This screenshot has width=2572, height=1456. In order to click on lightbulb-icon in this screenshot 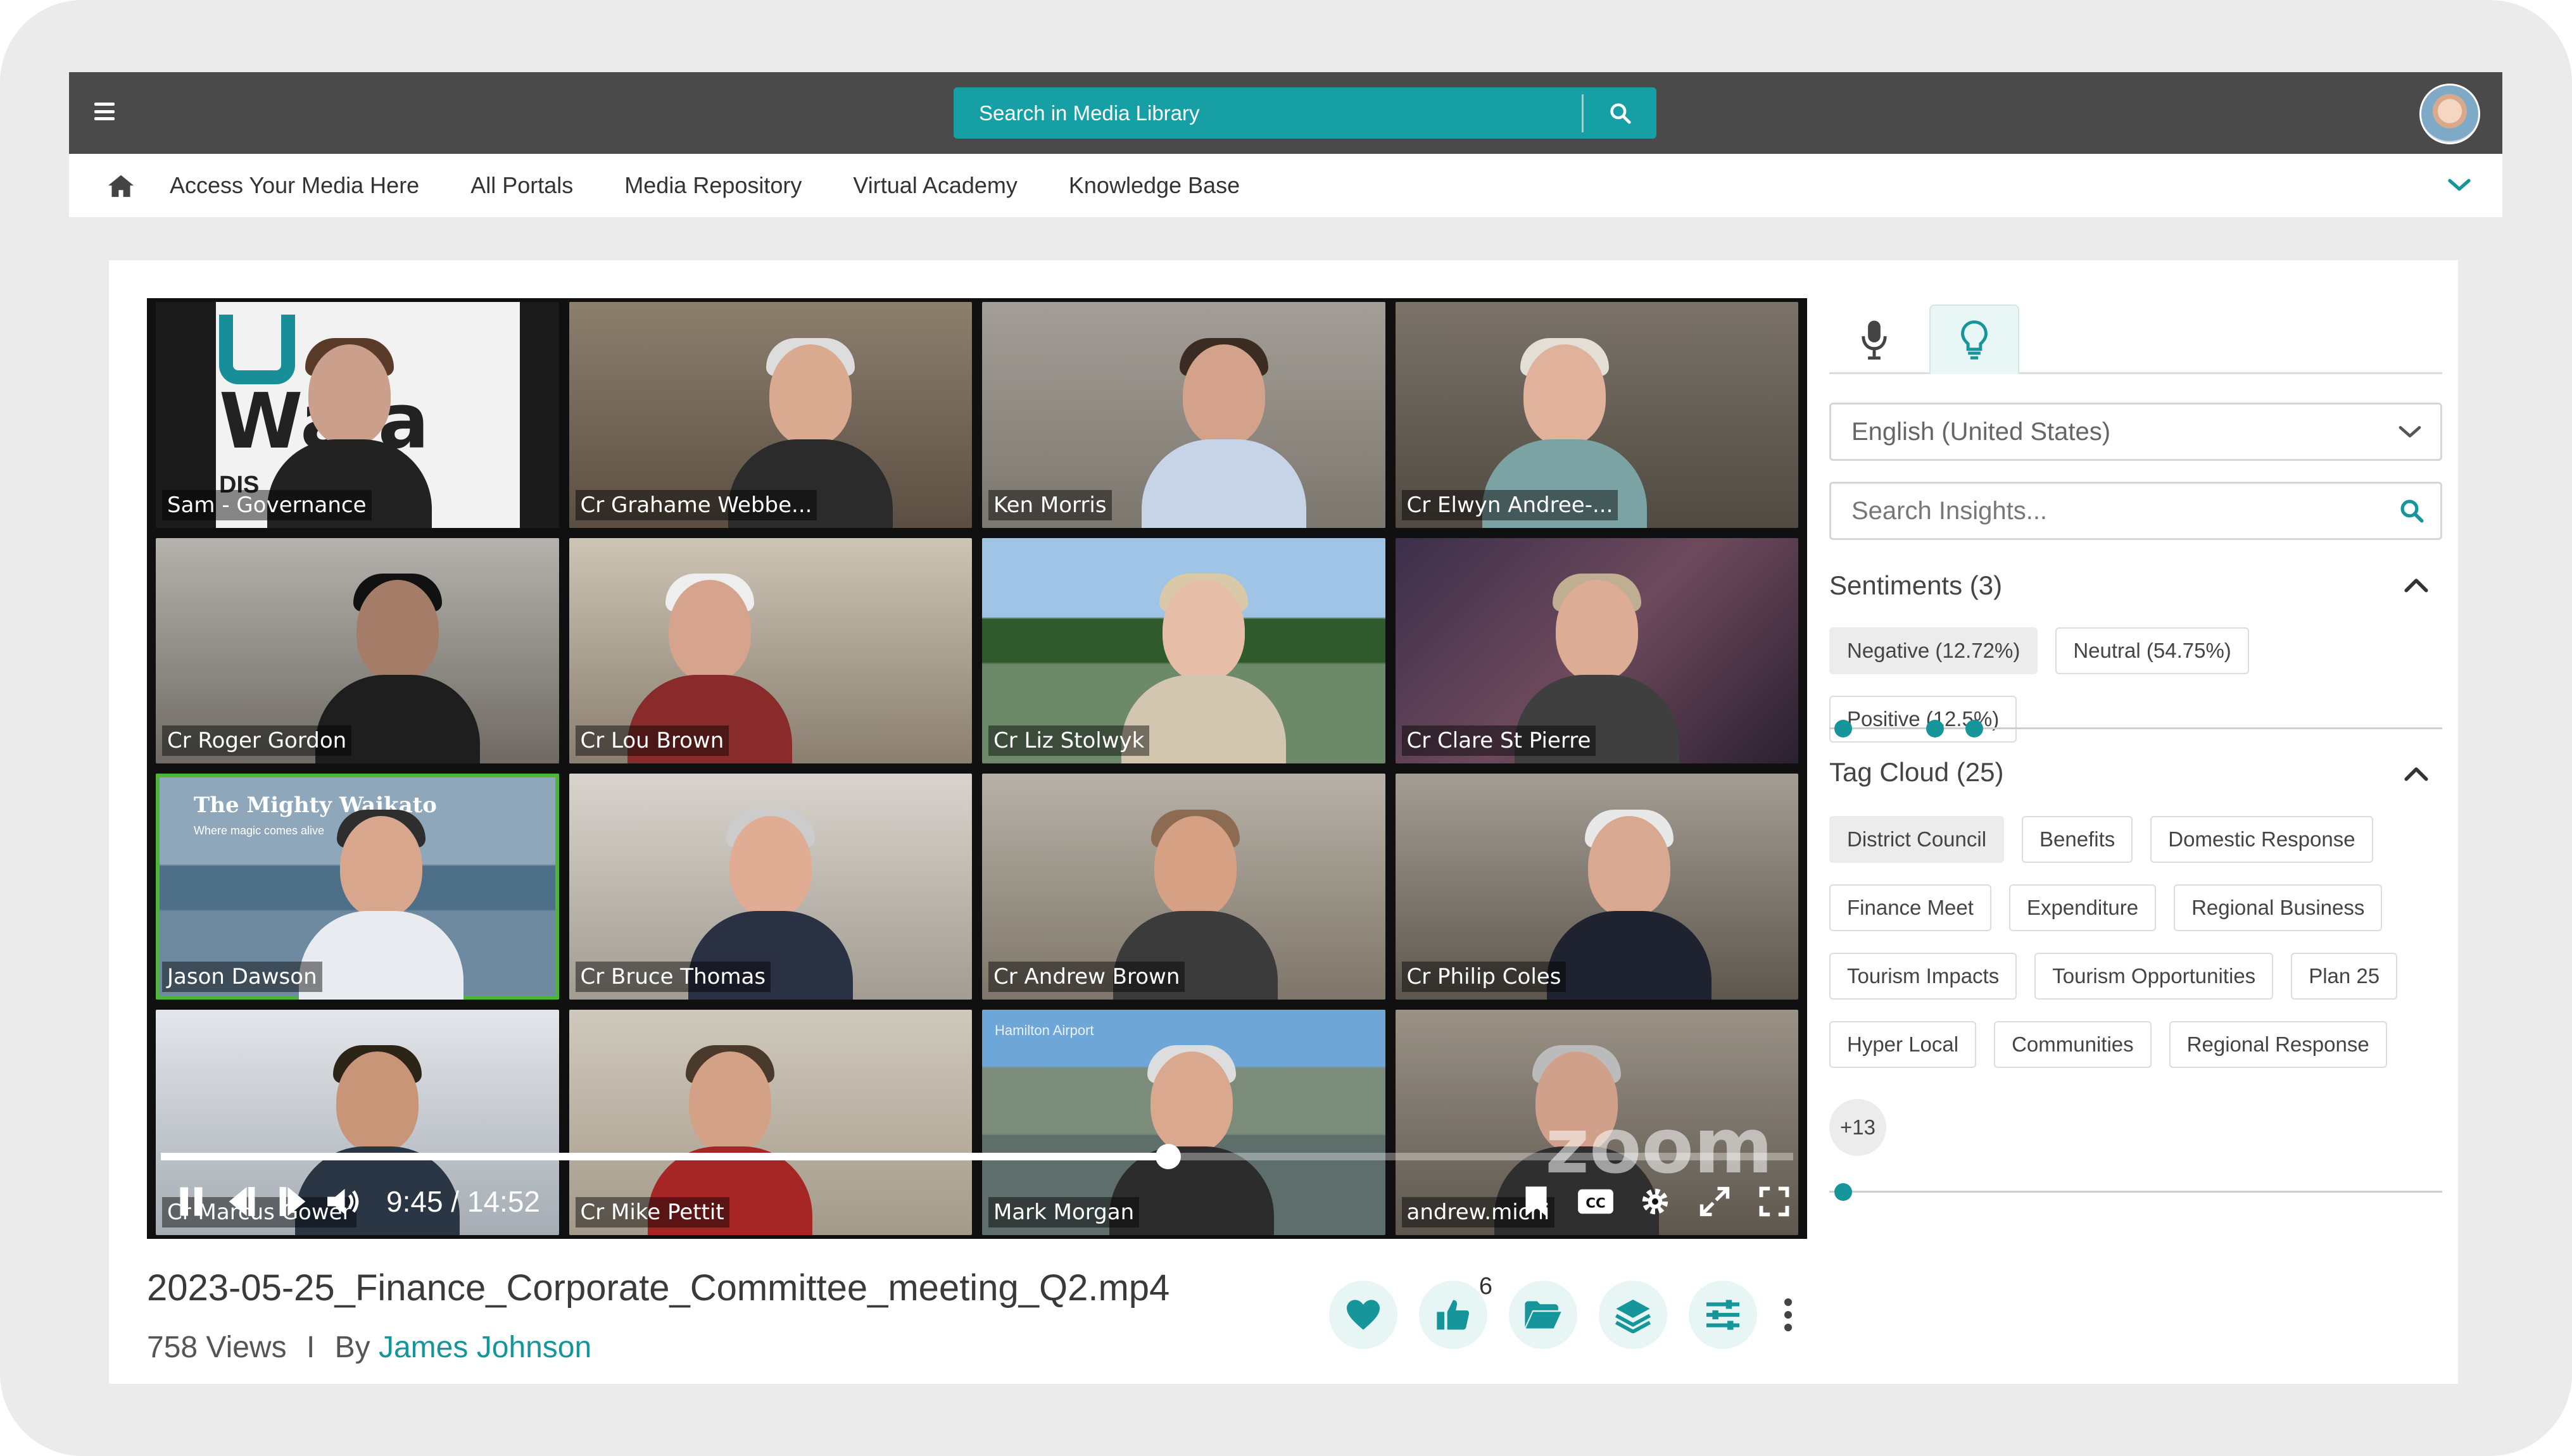, I will do `click(1975, 340)`.